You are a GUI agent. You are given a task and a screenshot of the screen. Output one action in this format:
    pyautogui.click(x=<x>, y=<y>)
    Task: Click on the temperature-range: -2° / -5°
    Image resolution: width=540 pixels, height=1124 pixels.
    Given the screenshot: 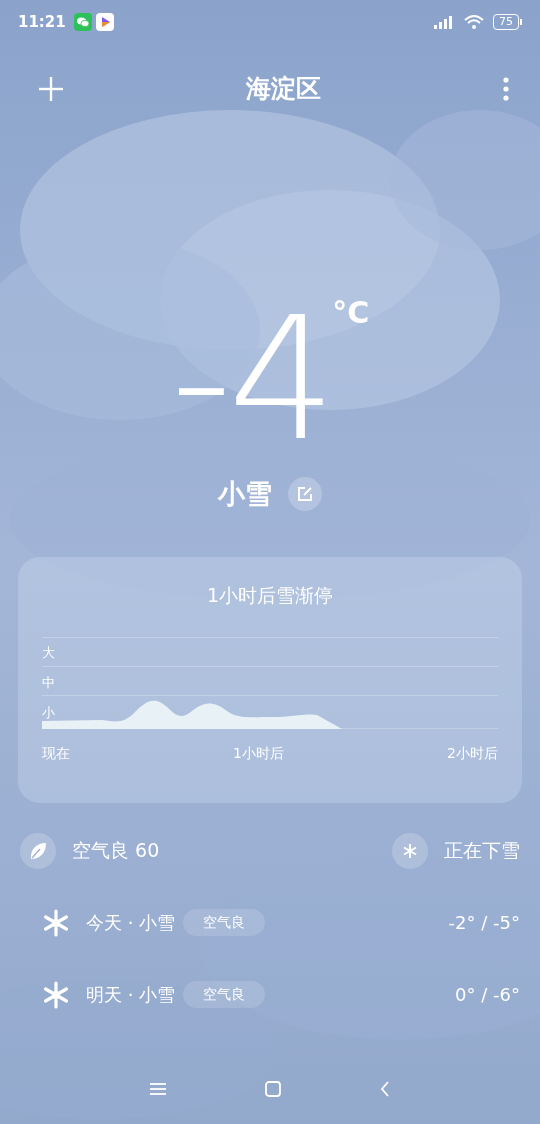 What is the action you would take?
    pyautogui.click(x=484, y=923)
    